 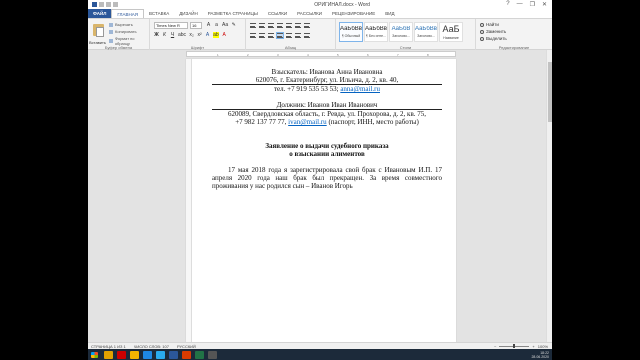 What do you see at coordinates (160, 354) in the screenshot?
I see `telegram-icon` at bounding box center [160, 354].